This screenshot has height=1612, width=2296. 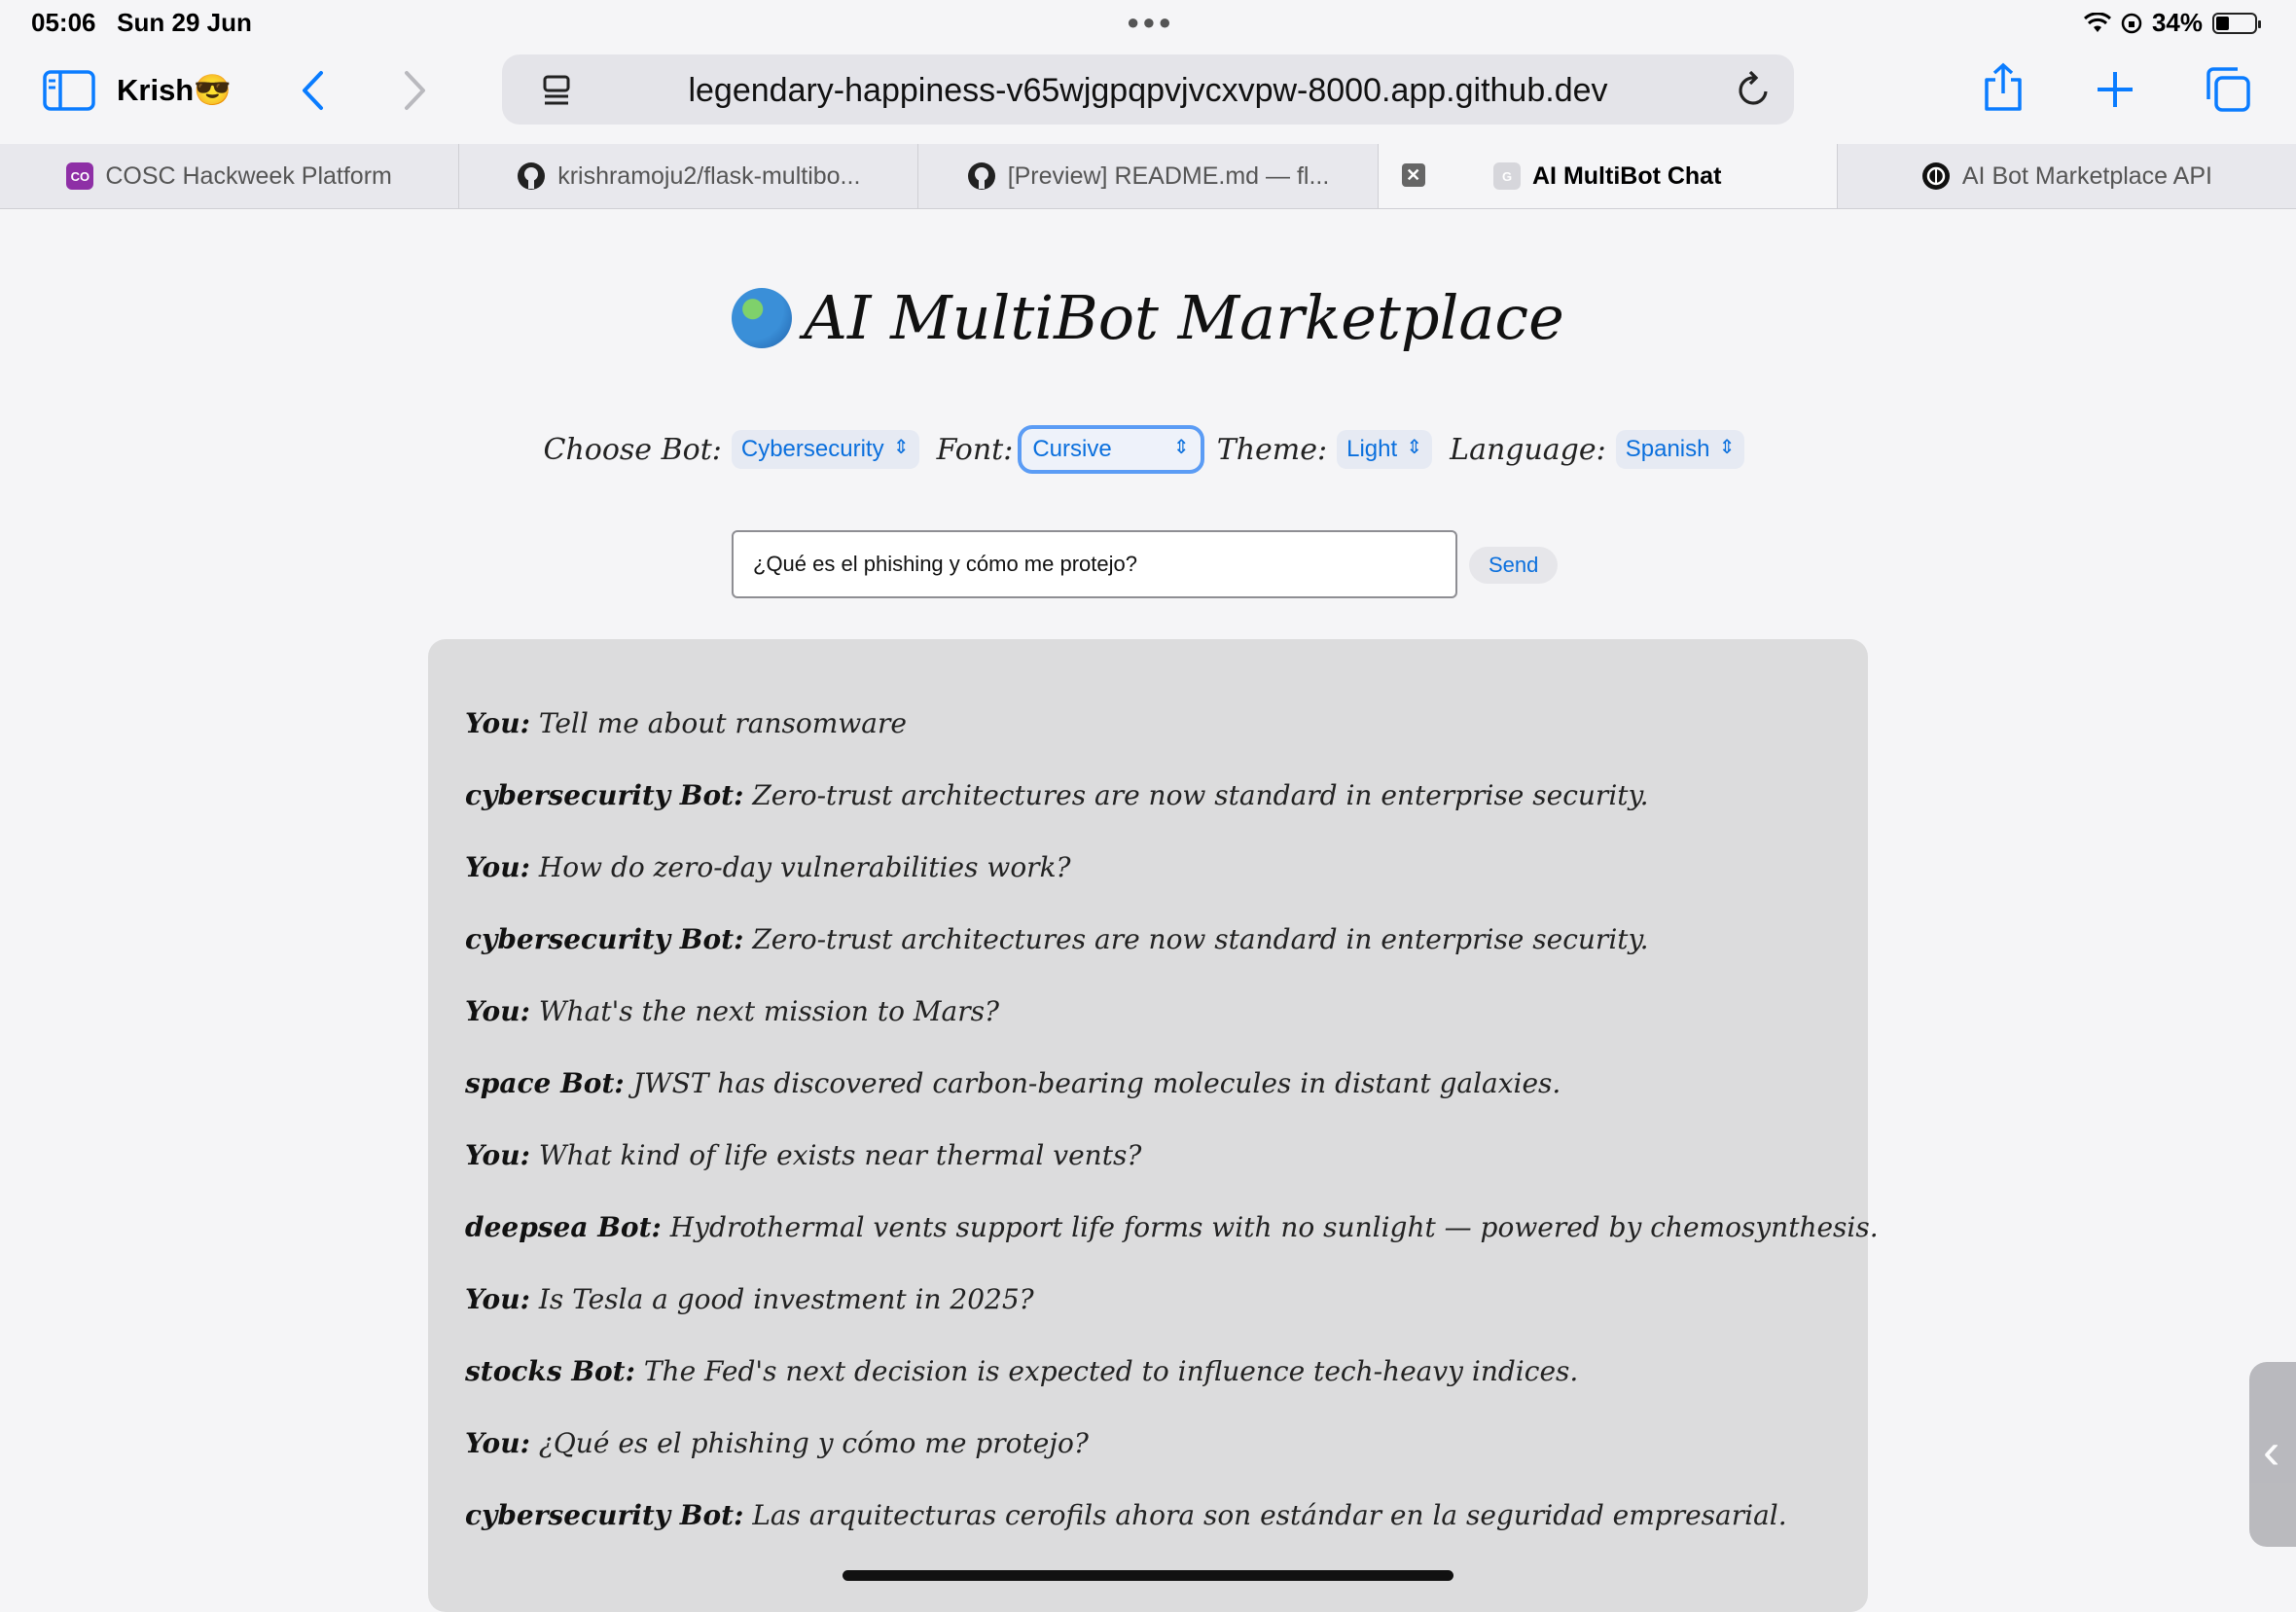 I want to click on tab-overview-icon, so click(x=2228, y=89).